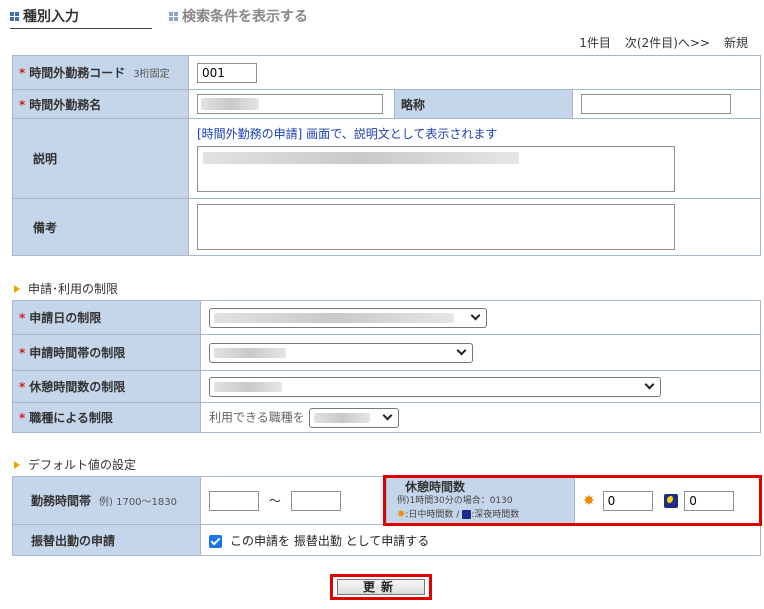 The width and height of the screenshot is (764, 609). Describe the element at coordinates (81, 28) in the screenshot. I see `active-tab-underline` at that location.